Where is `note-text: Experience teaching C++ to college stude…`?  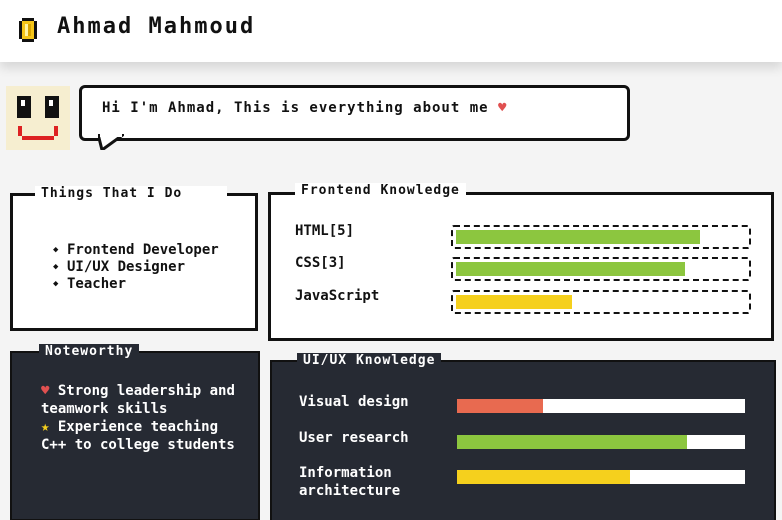
note-text: Experience teaching C++ to college stude… is located at coordinates (138, 436).